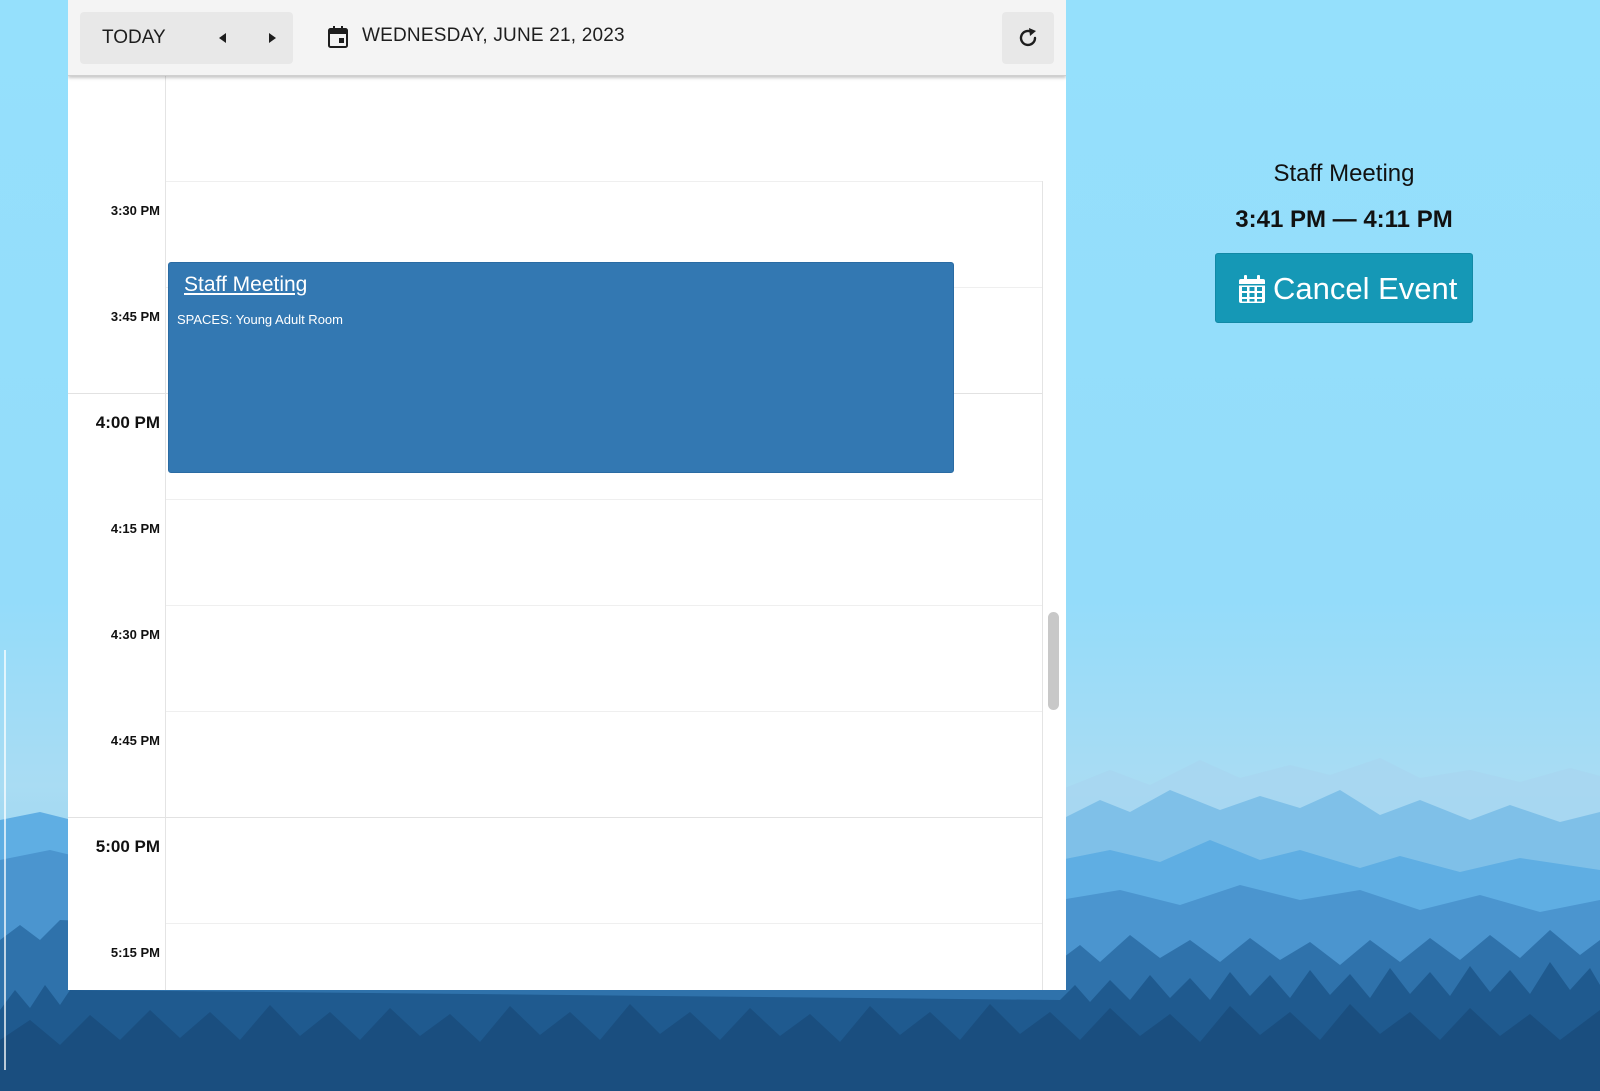 The image size is (1600, 1091). Describe the element at coordinates (1344, 173) in the screenshot. I see `detail-event-title: Staff Meeting` at that location.